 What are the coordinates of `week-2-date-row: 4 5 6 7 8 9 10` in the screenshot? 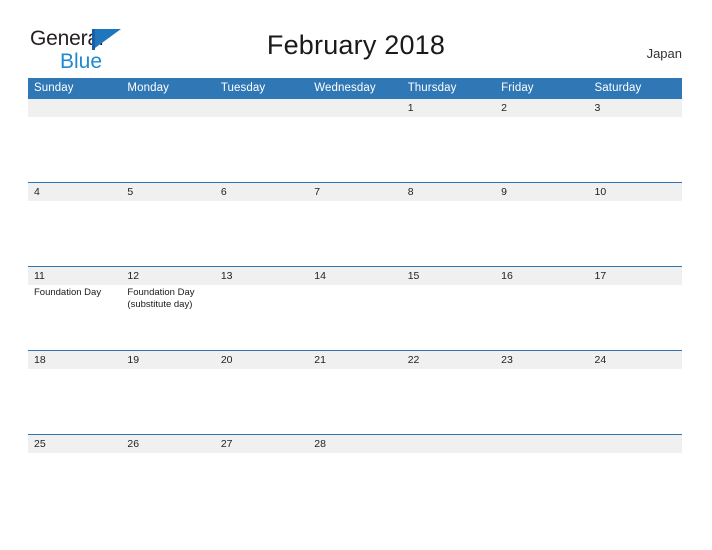 It's located at (355, 191).